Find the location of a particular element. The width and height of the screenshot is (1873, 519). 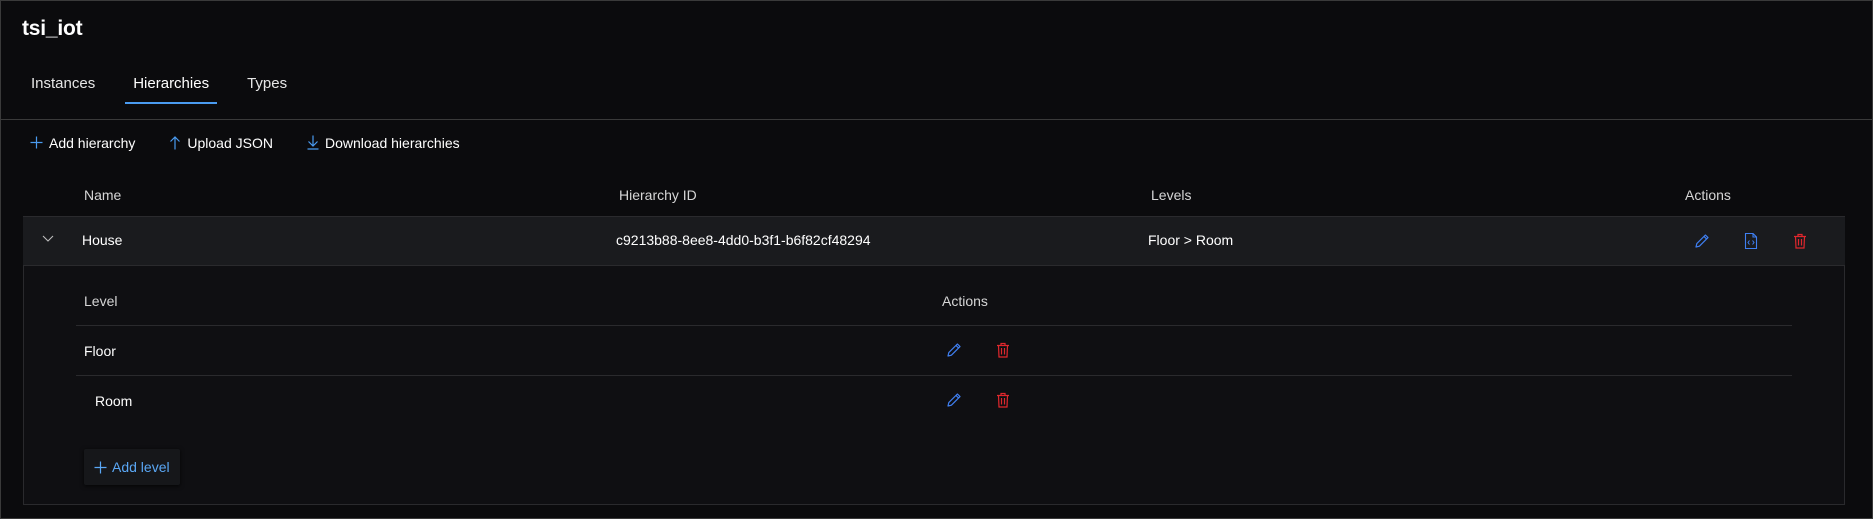

view-json-button is located at coordinates (1751, 241).